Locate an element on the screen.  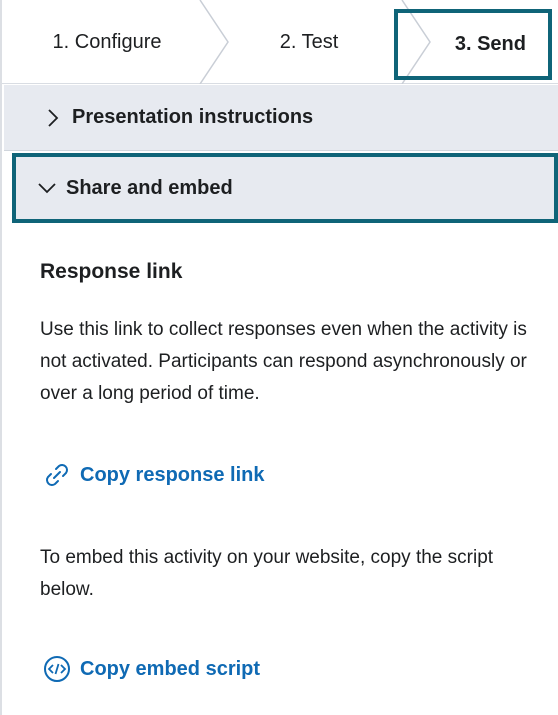
tab-configure: 1. Configure is located at coordinates (107, 42).